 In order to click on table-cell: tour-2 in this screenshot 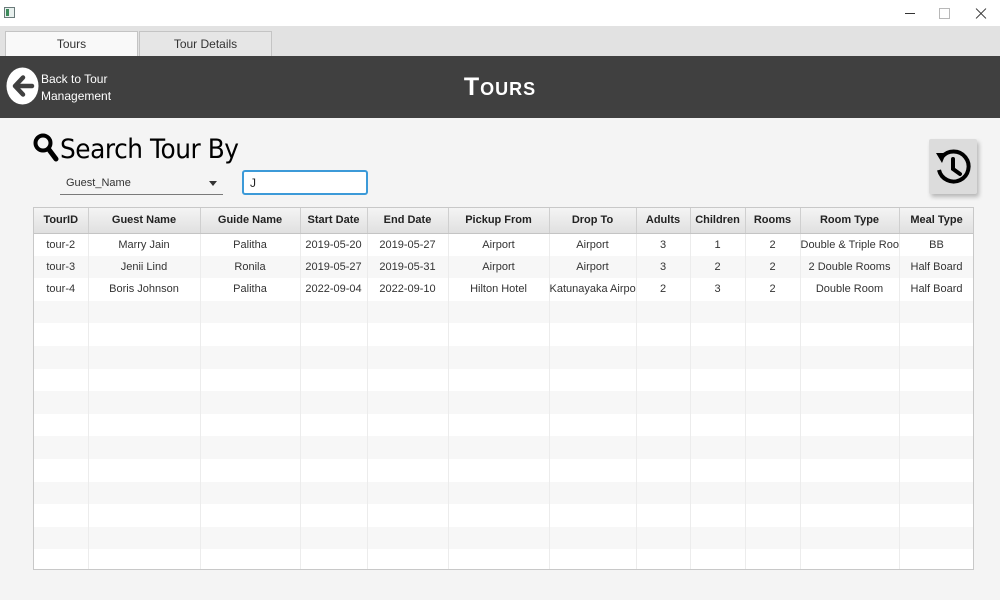, I will do `click(61, 244)`.